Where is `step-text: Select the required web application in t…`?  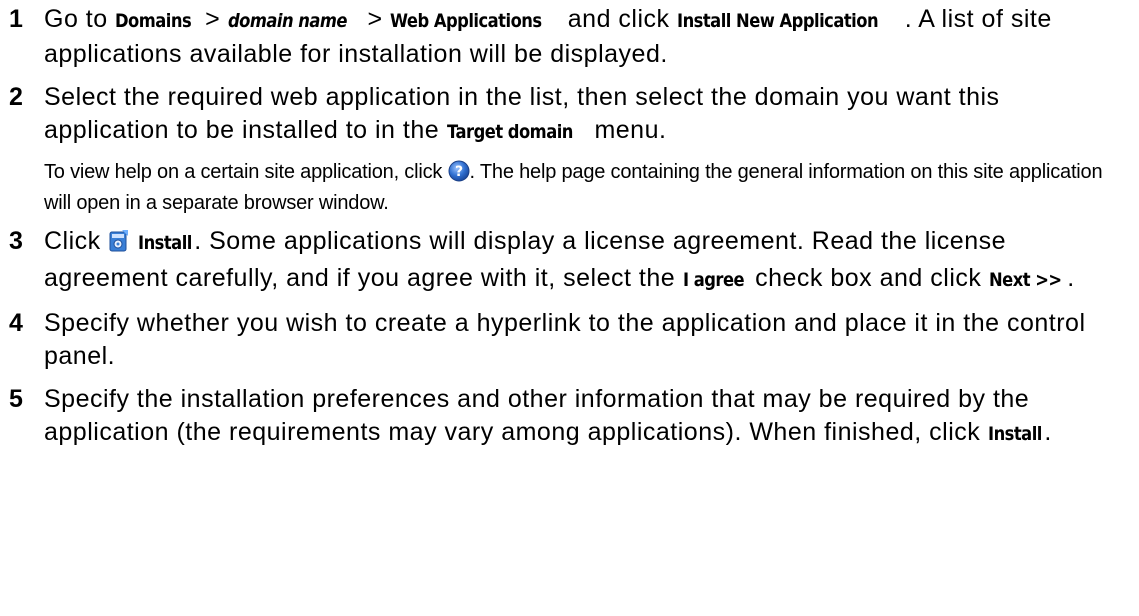
step-text: Select the required web application in t… is located at coordinates (591, 115).